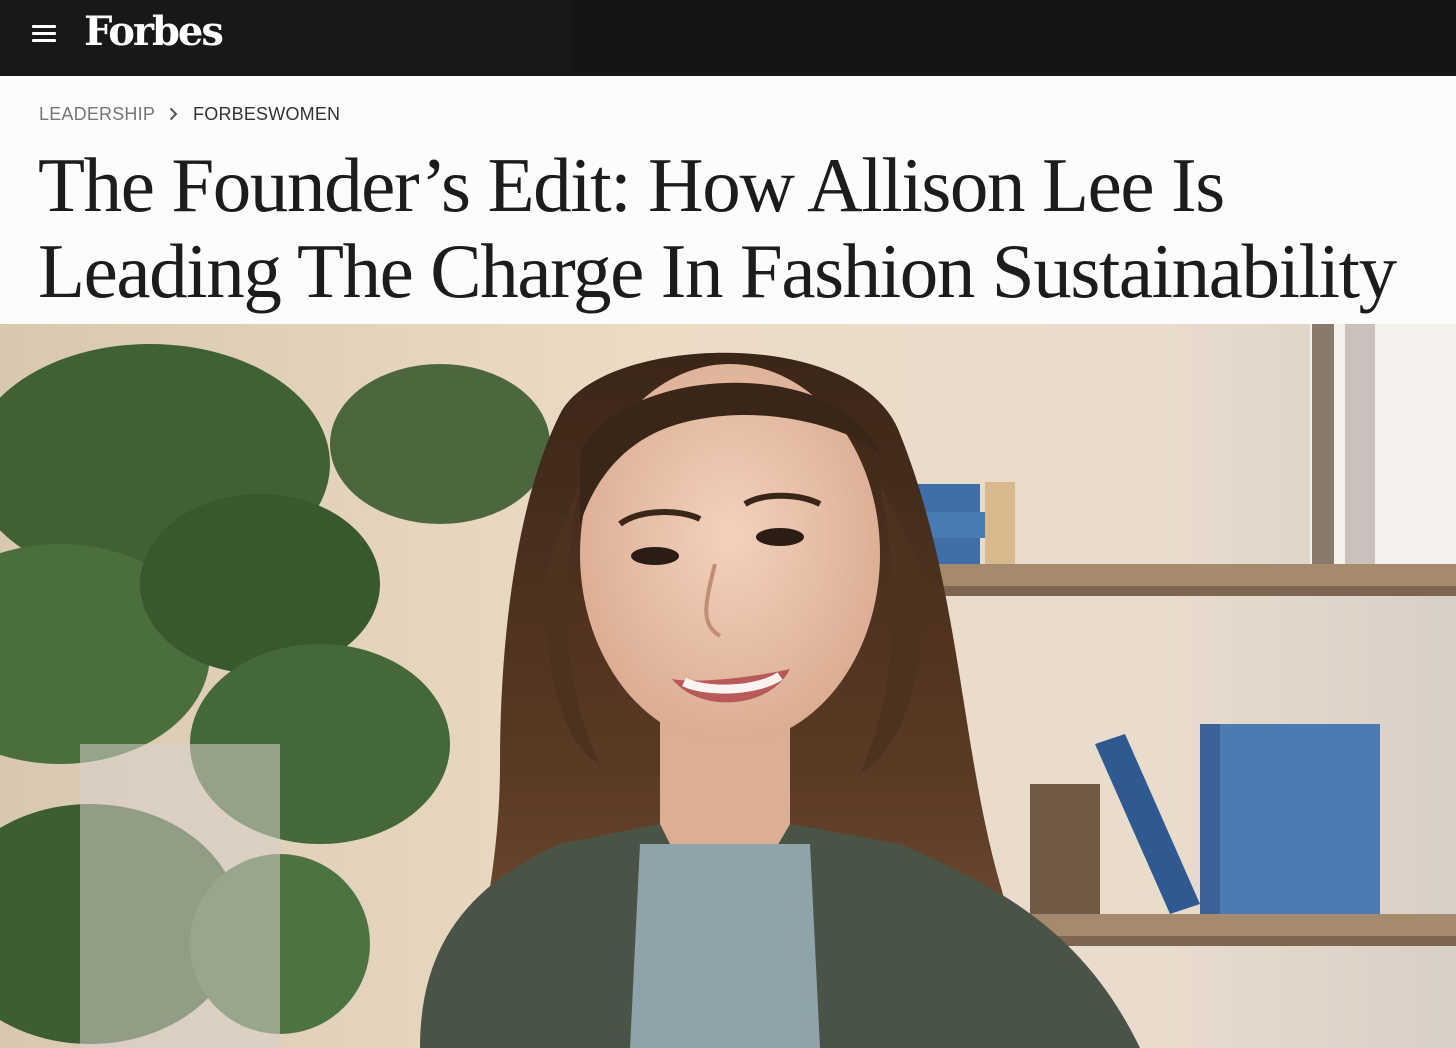  I want to click on site-header: Forbes, so click(728, 38).